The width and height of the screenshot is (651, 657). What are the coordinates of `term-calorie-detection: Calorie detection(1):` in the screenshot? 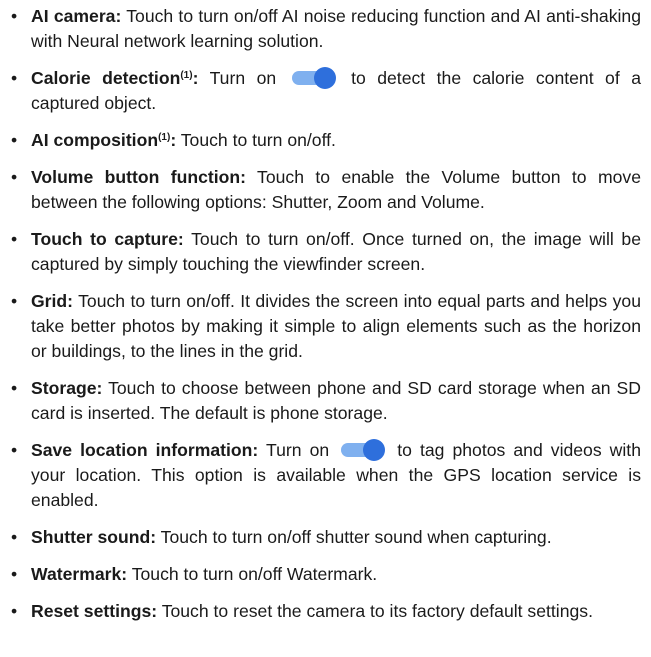 It's located at (114, 78).